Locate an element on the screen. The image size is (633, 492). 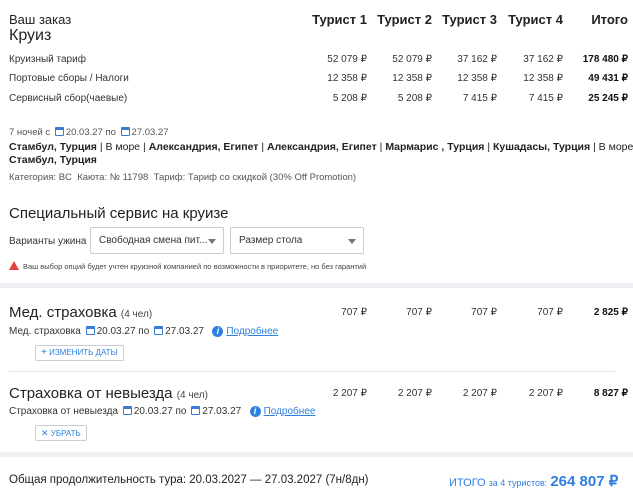
route-line-2: Стамбул, Турция is located at coordinates (53, 160).